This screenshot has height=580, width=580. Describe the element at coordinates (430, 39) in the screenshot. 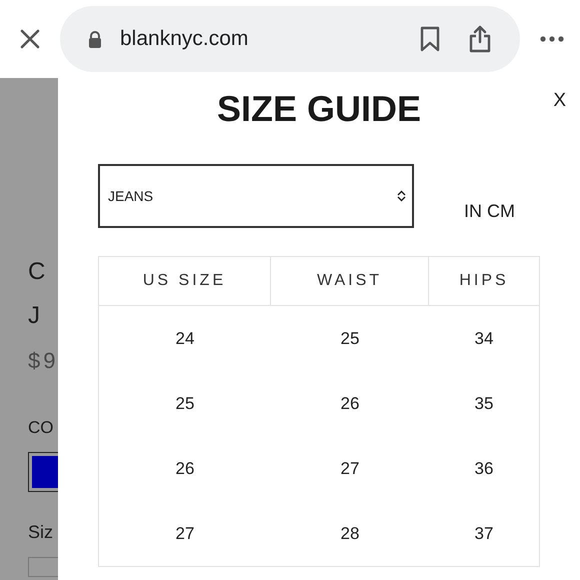

I see `bookmark-icon` at that location.